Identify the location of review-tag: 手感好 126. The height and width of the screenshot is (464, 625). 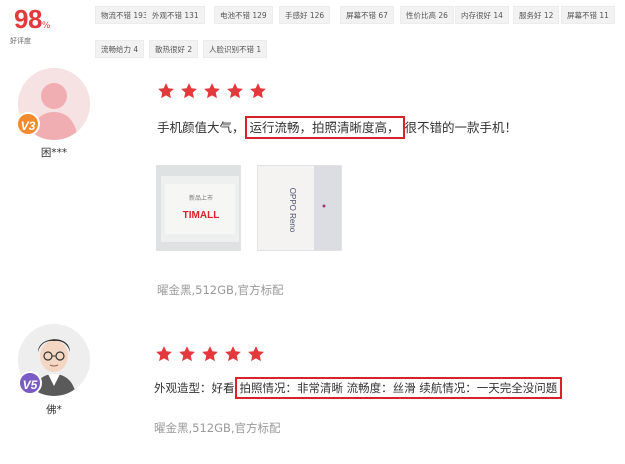
(305, 15).